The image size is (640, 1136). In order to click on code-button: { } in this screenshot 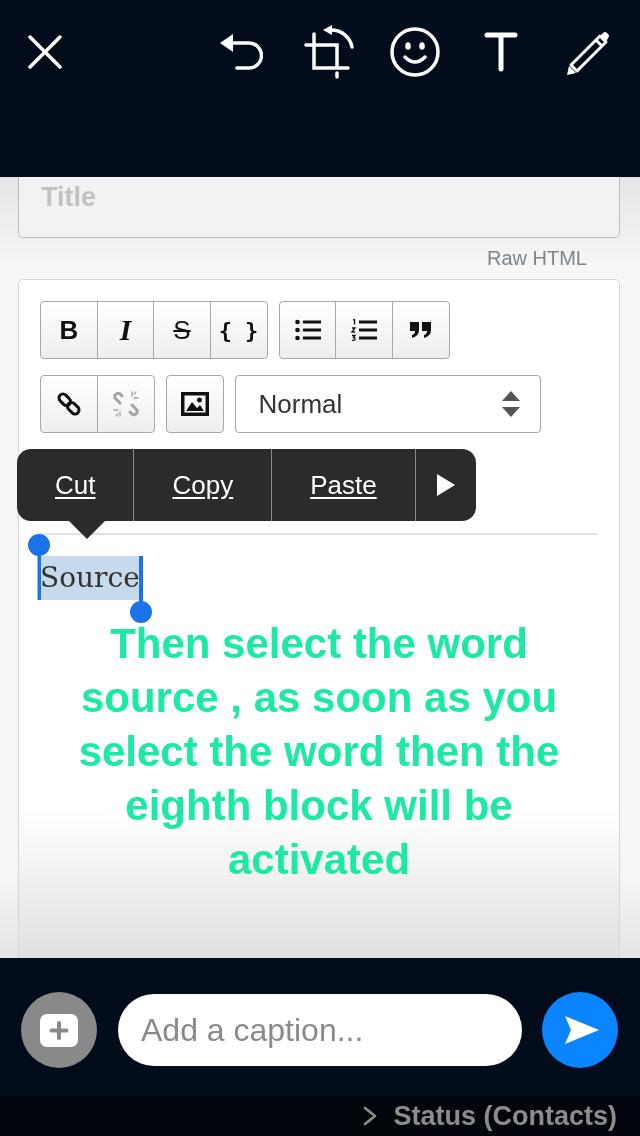, I will do `click(238, 330)`.